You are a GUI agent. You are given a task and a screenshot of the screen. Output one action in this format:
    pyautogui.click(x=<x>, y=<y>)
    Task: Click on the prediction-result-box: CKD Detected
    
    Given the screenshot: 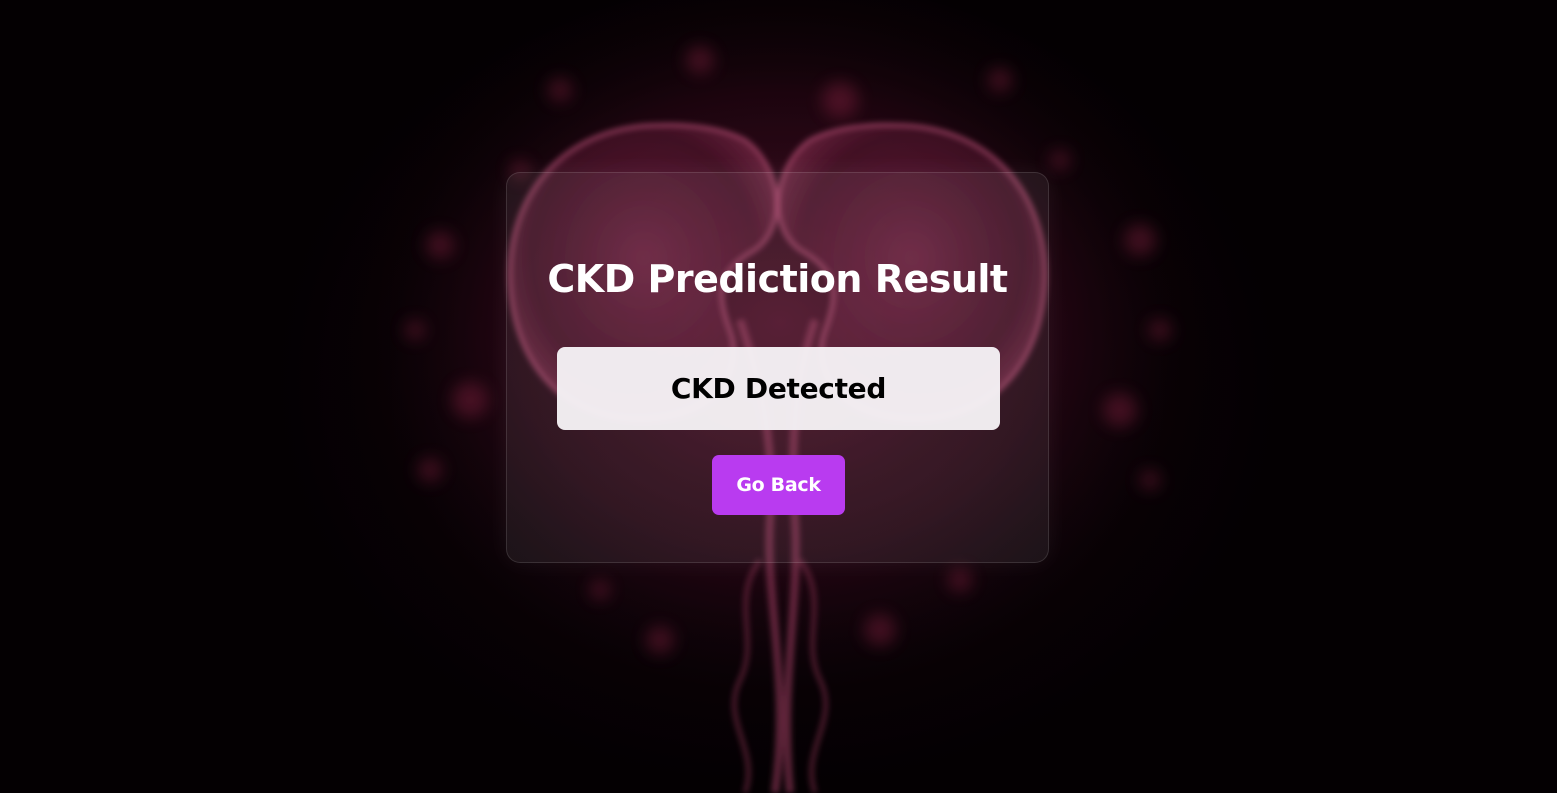 What is the action you would take?
    pyautogui.click(x=778, y=388)
    